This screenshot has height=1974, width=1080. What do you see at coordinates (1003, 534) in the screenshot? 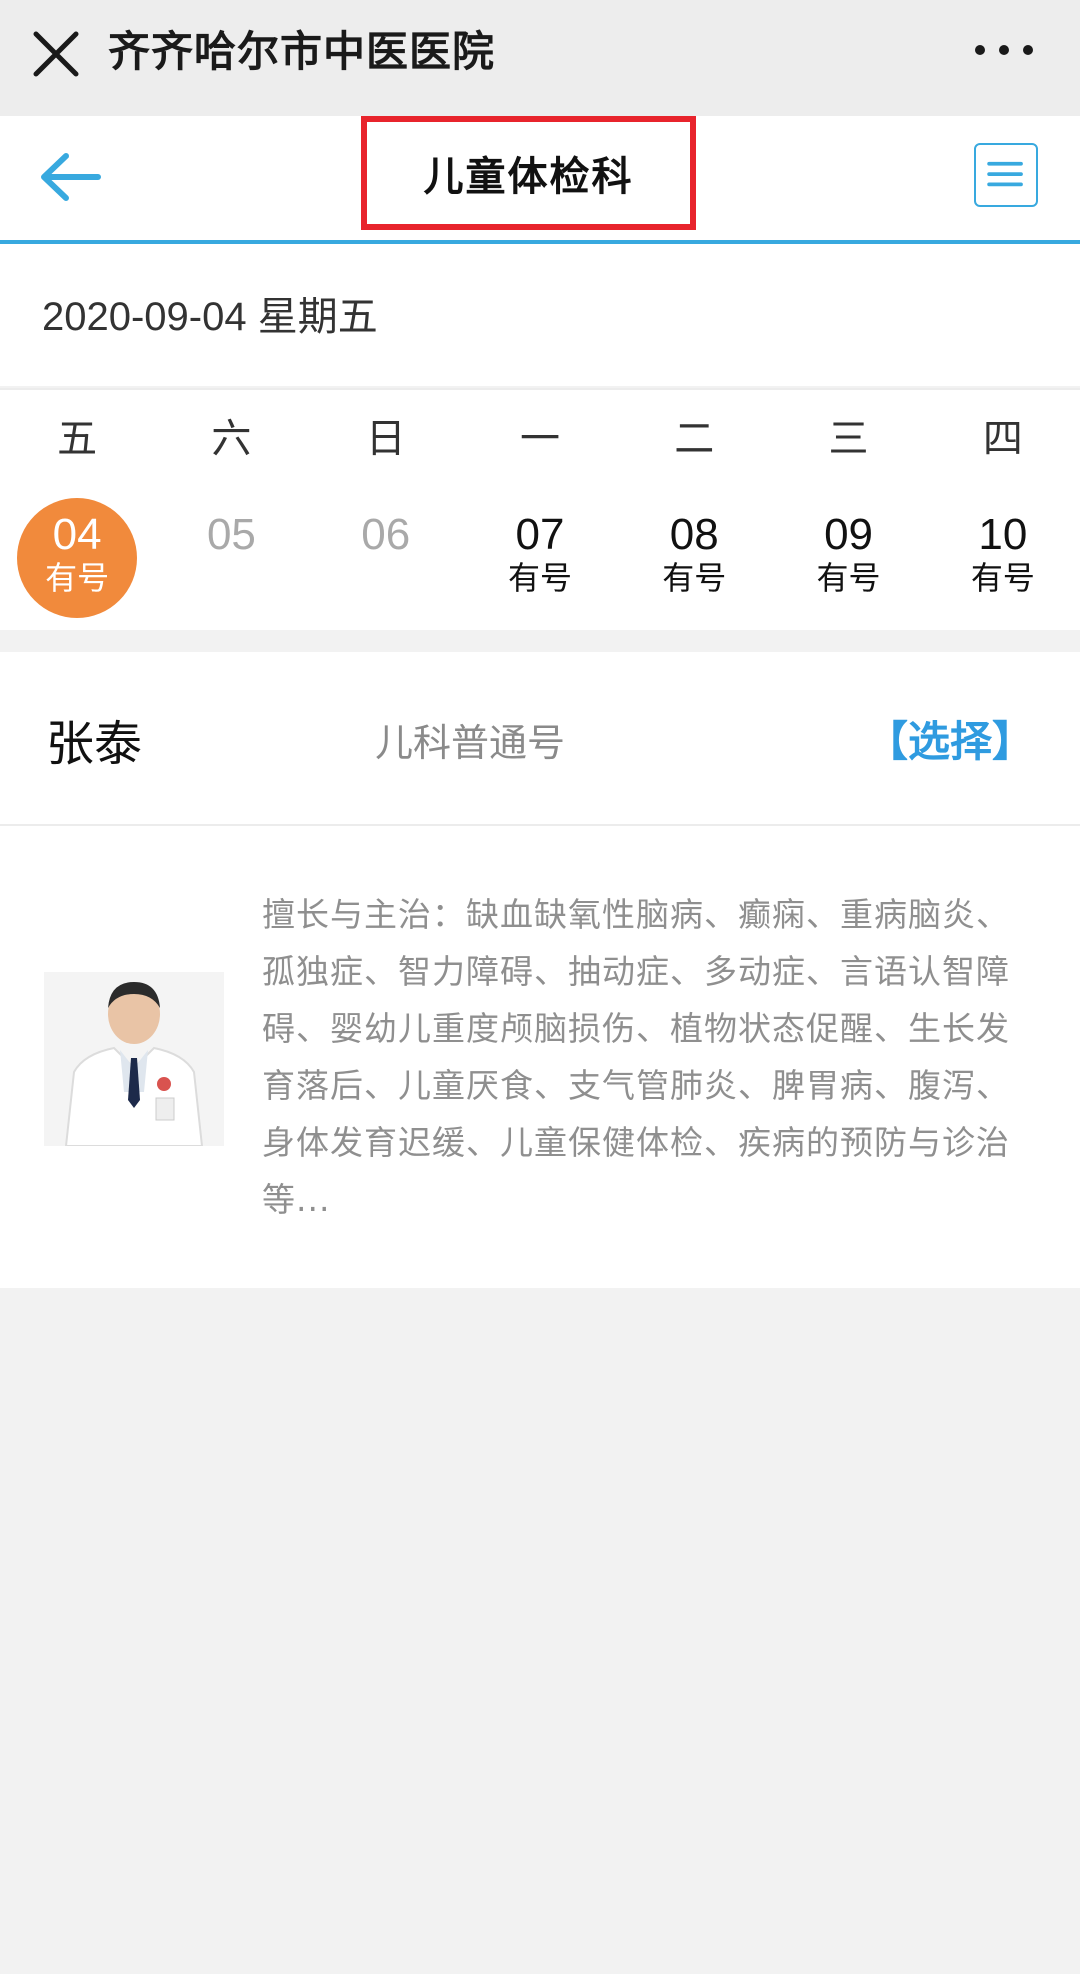
I see `date-number: 10` at bounding box center [1003, 534].